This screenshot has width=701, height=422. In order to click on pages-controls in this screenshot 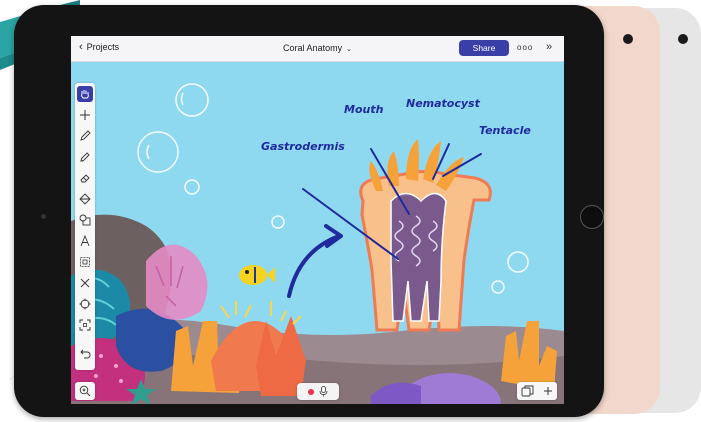, I will do `click(537, 391)`.